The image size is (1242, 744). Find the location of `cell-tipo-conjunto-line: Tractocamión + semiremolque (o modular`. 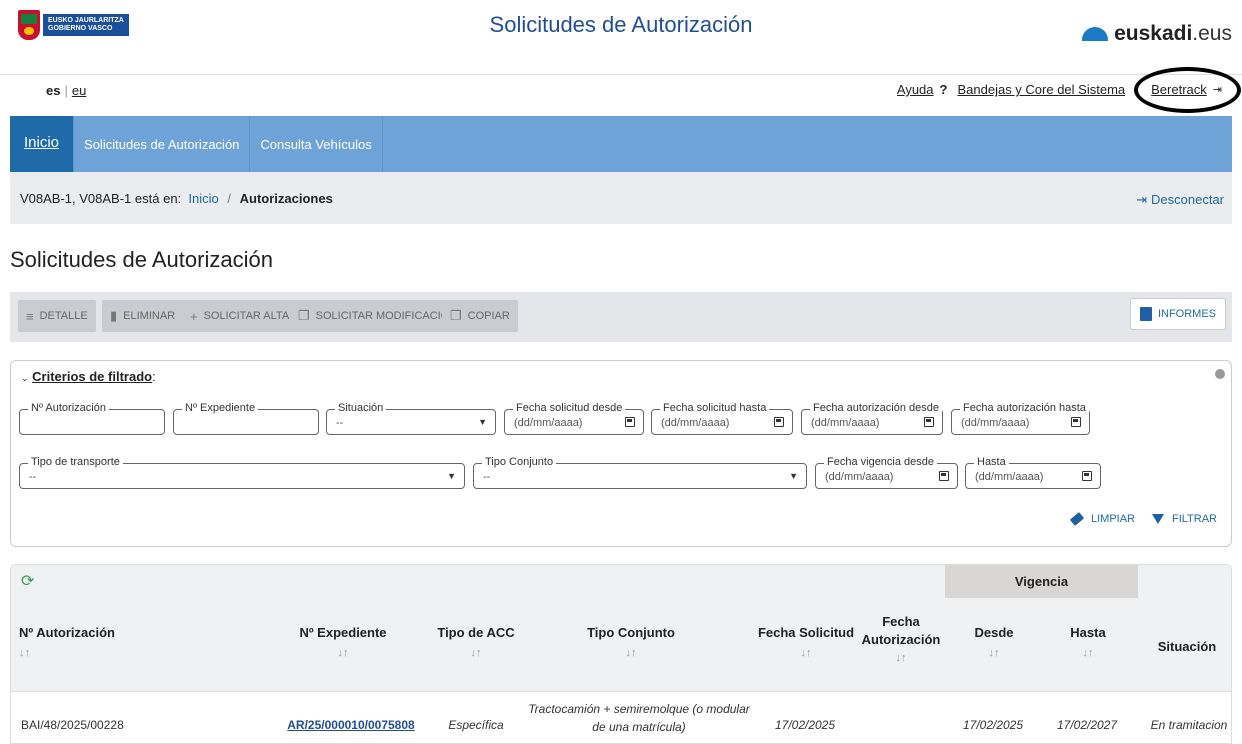

cell-tipo-conjunto-line: Tractocamión + semiremolque (o modular is located at coordinates (639, 709).